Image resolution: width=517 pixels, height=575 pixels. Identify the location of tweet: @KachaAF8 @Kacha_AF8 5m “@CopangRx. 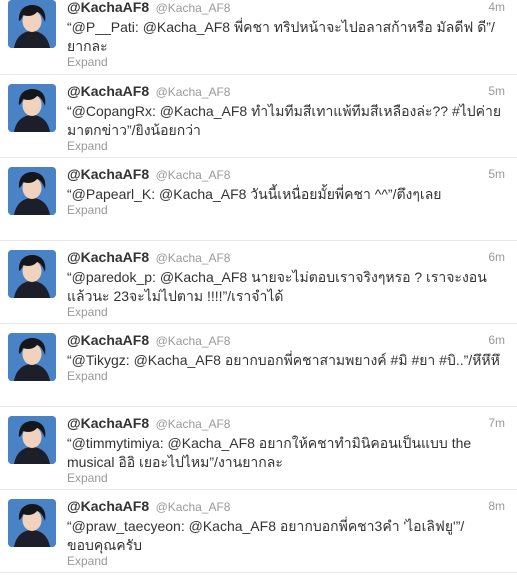
(258, 116).